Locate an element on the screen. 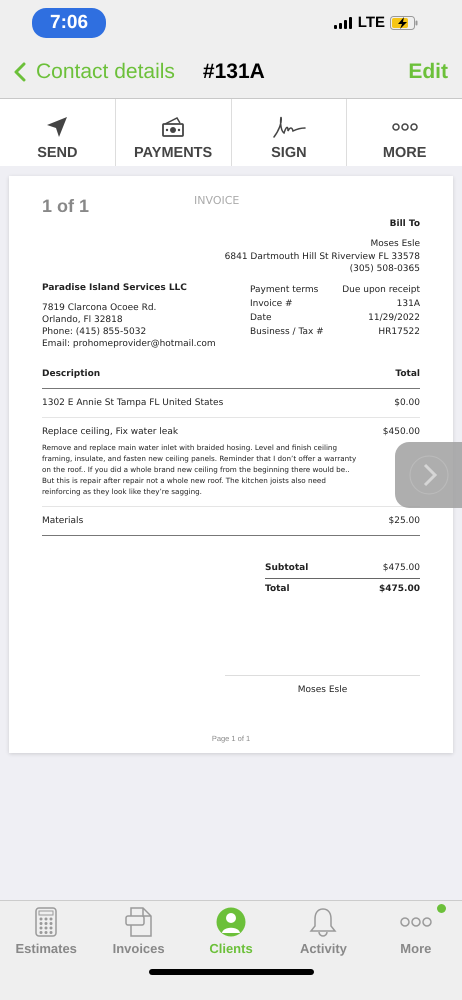  person-icon is located at coordinates (231, 922).